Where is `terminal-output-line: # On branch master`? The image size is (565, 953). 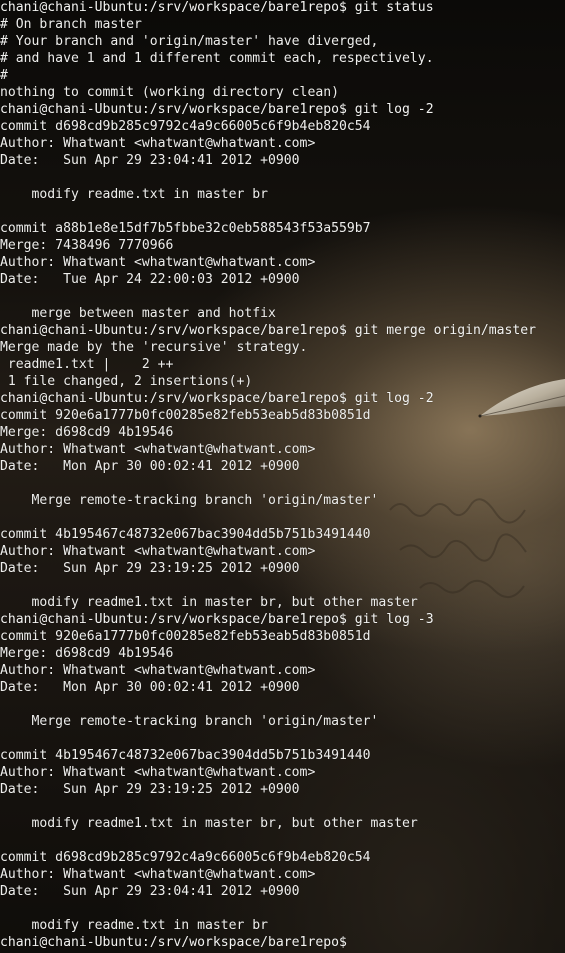
terminal-output-line: # On branch master is located at coordinates (71, 24).